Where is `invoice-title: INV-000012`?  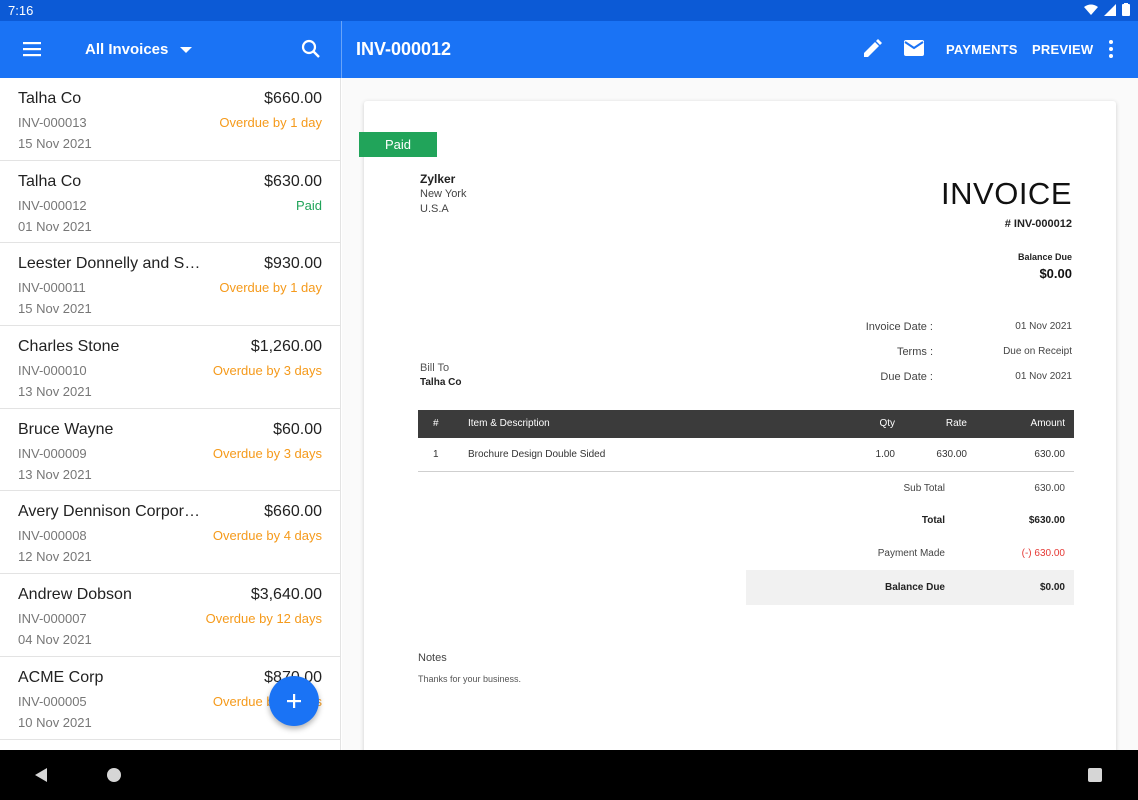
invoice-title: INV-000012 is located at coordinates (404, 49).